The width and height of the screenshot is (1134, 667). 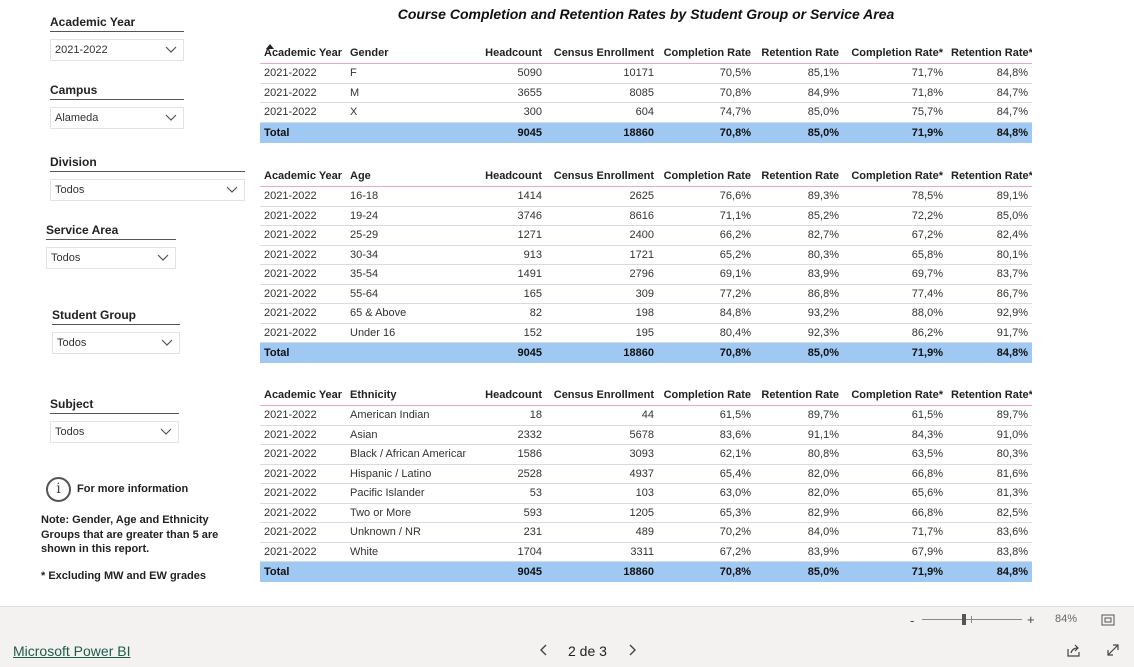 I want to click on table-row: 2021-2022 X 300 604 74,7% 85,0% 75,7% 84,7%, so click(x=646, y=113).